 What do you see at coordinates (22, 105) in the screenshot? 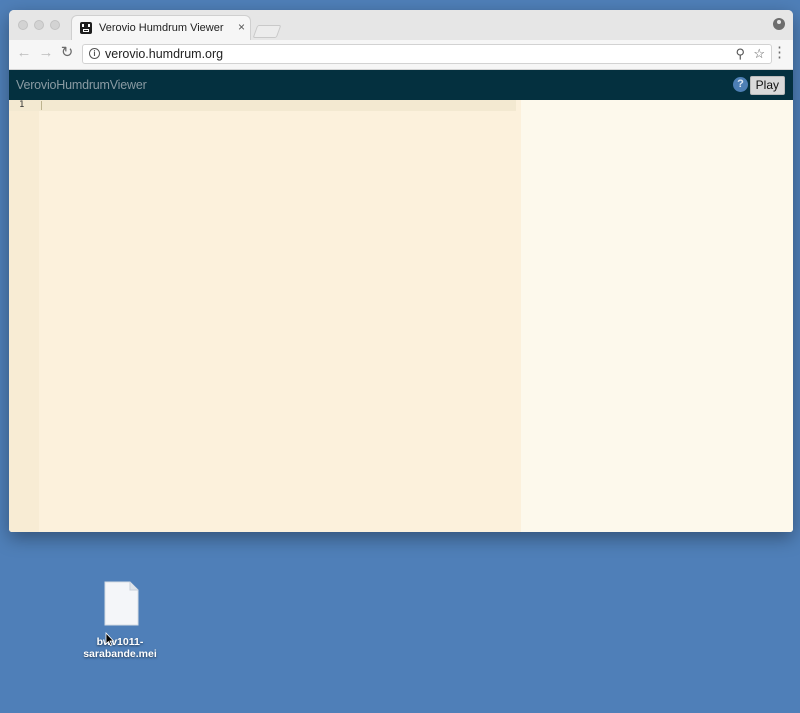
I see `line-number: 1` at bounding box center [22, 105].